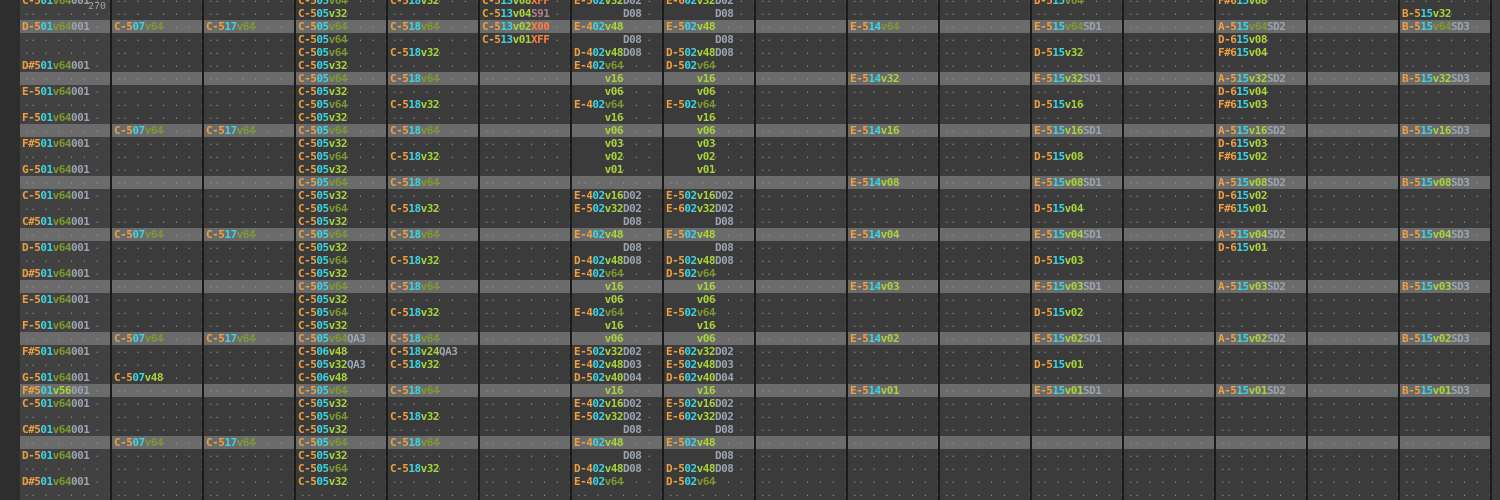 This screenshot has height=500, width=1500. I want to click on pattern-cell: C-518v64, so click(415, 390).